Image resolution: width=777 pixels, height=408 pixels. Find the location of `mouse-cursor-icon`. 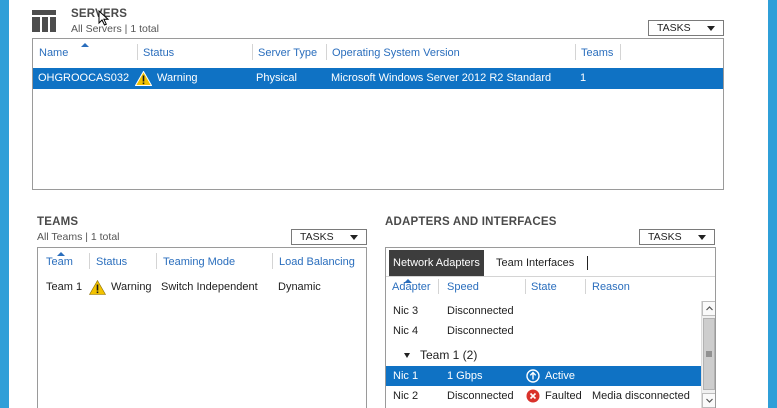

mouse-cursor-icon is located at coordinates (104, 18).